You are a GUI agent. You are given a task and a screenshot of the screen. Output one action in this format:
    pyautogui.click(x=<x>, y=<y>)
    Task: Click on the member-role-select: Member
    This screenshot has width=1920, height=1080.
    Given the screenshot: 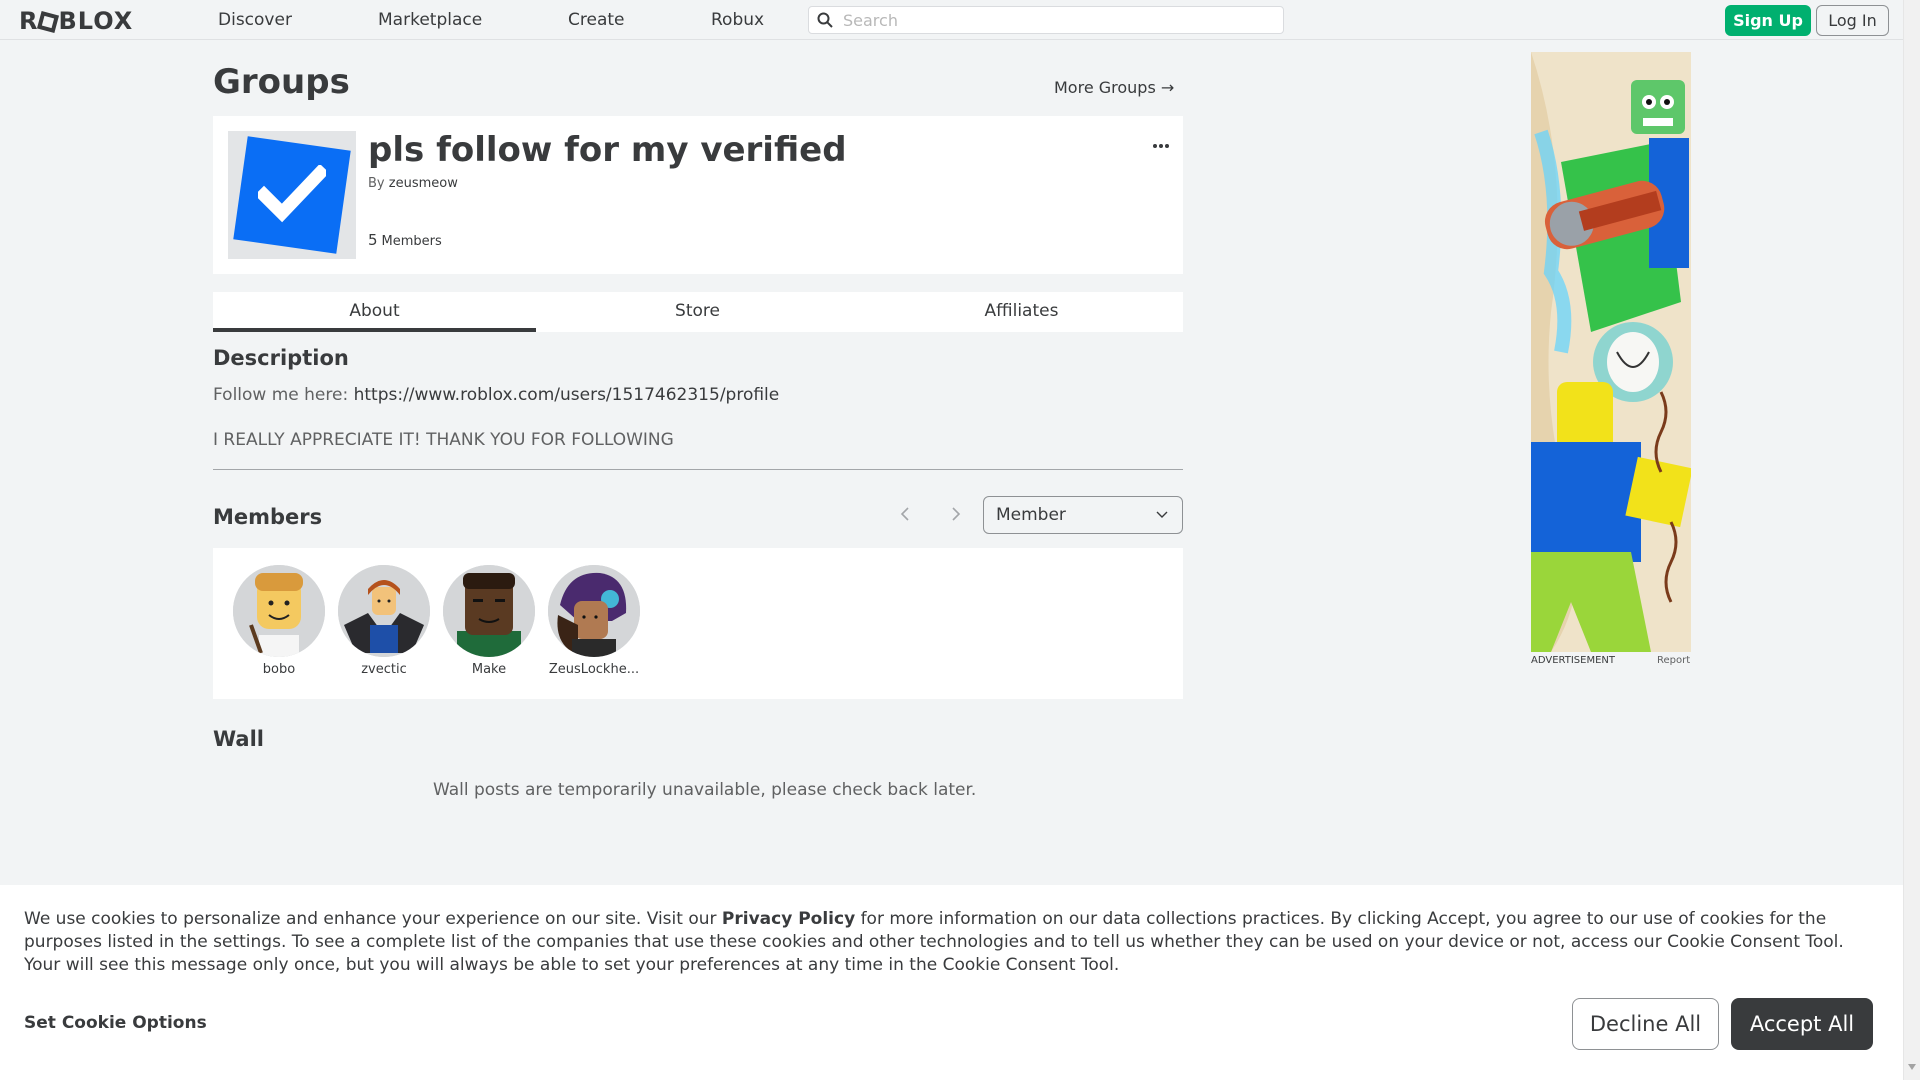 What is the action you would take?
    pyautogui.click(x=1083, y=515)
    